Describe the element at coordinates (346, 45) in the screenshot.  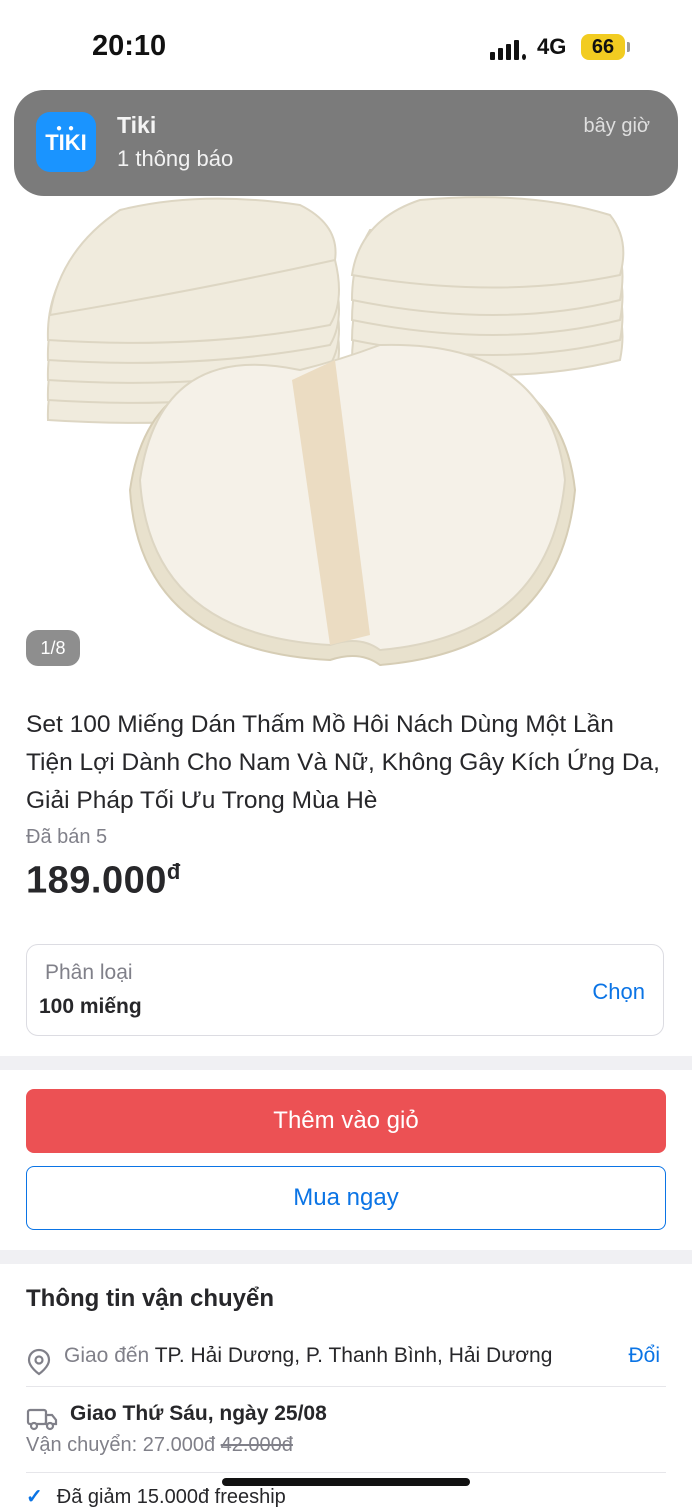
I see `status-bar: 20:10 4G 66` at that location.